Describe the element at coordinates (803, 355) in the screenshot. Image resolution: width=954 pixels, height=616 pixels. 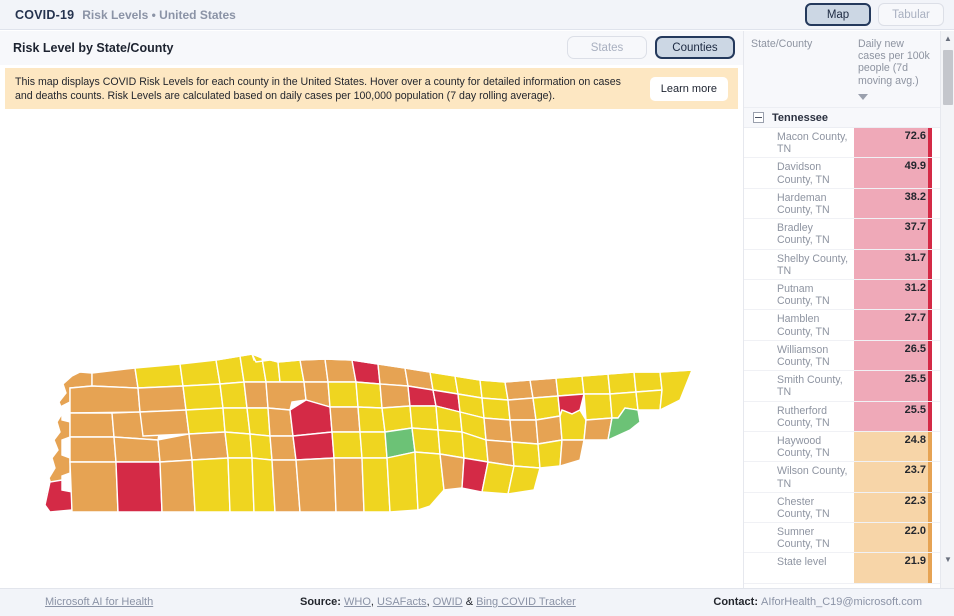
I see `table-cell-county-name: Williamson County, TN` at that location.